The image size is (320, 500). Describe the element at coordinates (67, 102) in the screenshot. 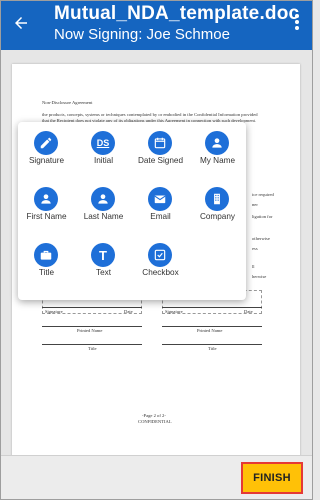

I see `doc-heading: Non-Disclosure Agreement` at that location.